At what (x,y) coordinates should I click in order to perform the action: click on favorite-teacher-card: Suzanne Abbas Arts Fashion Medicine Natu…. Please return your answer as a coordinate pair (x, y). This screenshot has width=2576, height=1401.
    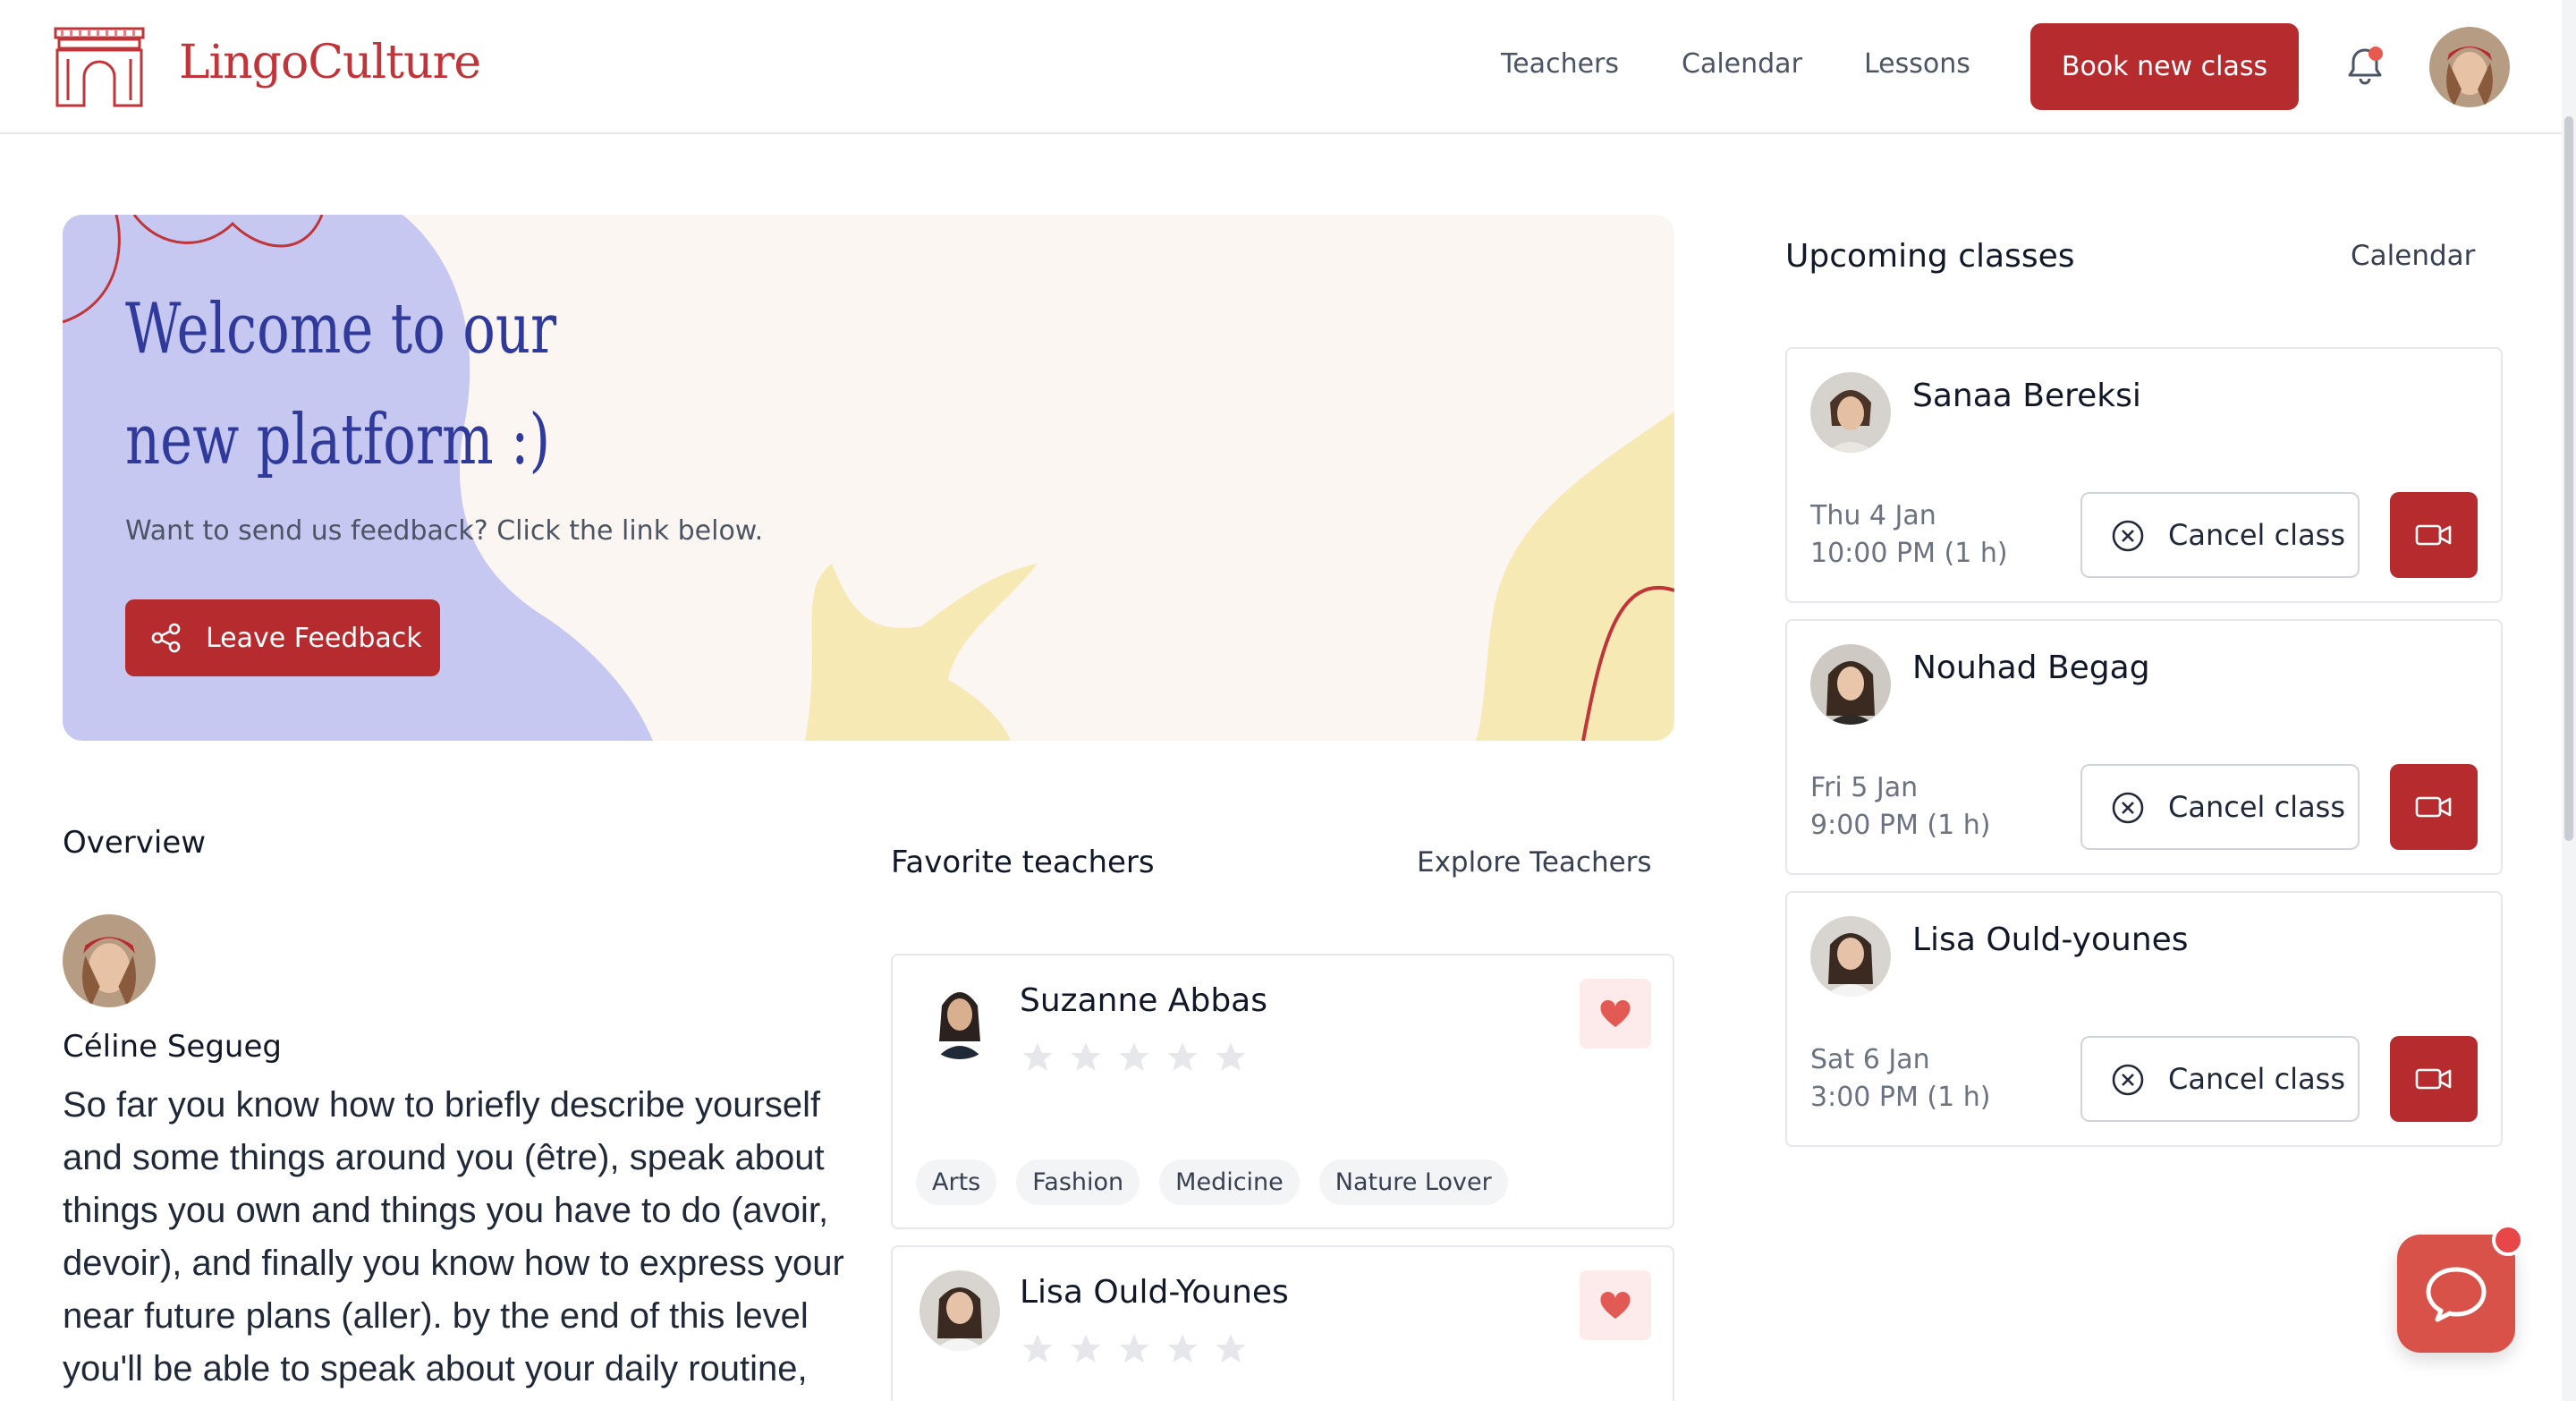
    Looking at the image, I should click on (1282, 1091).